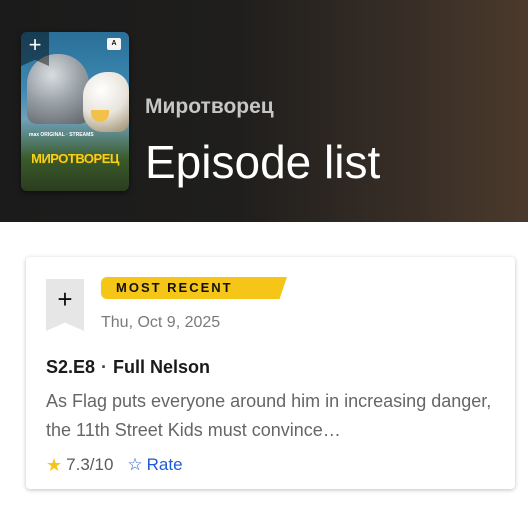 This screenshot has width=528, height=517. Describe the element at coordinates (90, 464) in the screenshot. I see `rating-value: 7.3/10` at that location.